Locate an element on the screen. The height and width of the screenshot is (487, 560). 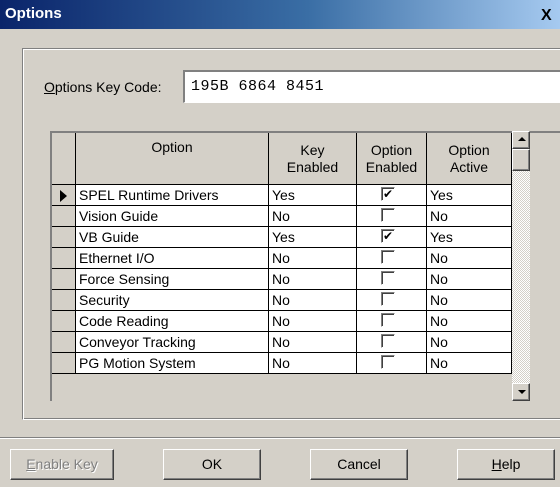
scroll-up-button is located at coordinates (521, 140).